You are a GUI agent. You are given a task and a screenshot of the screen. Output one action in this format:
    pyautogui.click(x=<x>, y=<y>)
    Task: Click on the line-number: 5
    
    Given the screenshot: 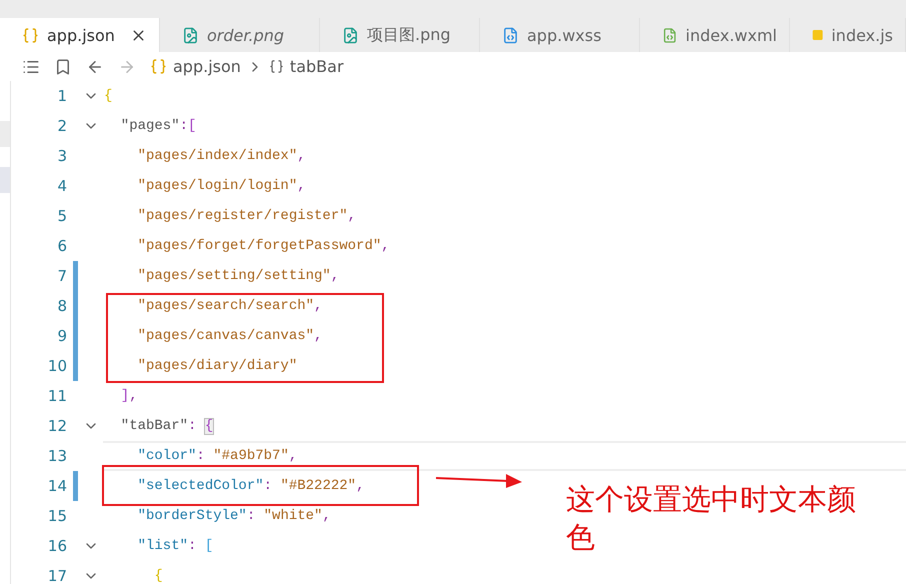 What is the action you would take?
    pyautogui.click(x=61, y=216)
    